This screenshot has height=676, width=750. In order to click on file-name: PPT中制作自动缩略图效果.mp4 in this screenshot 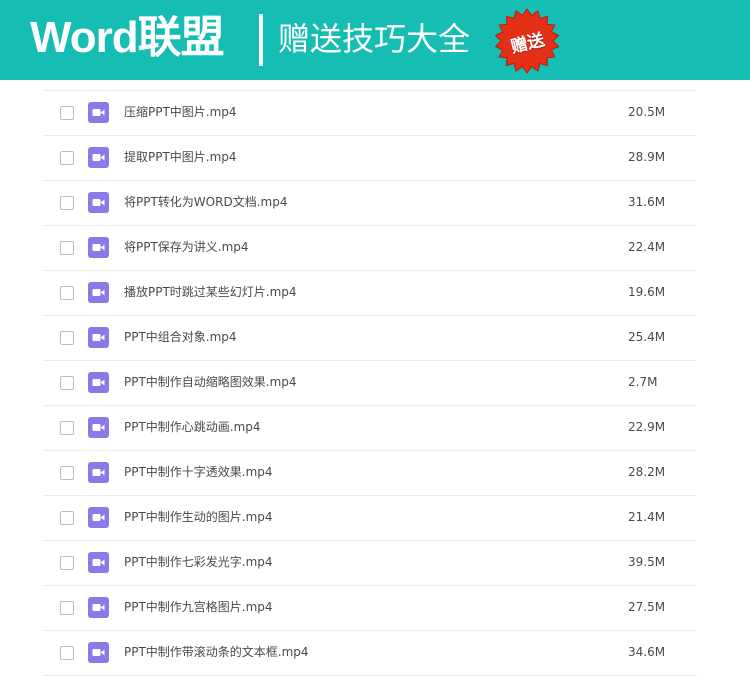, I will do `click(210, 382)`.